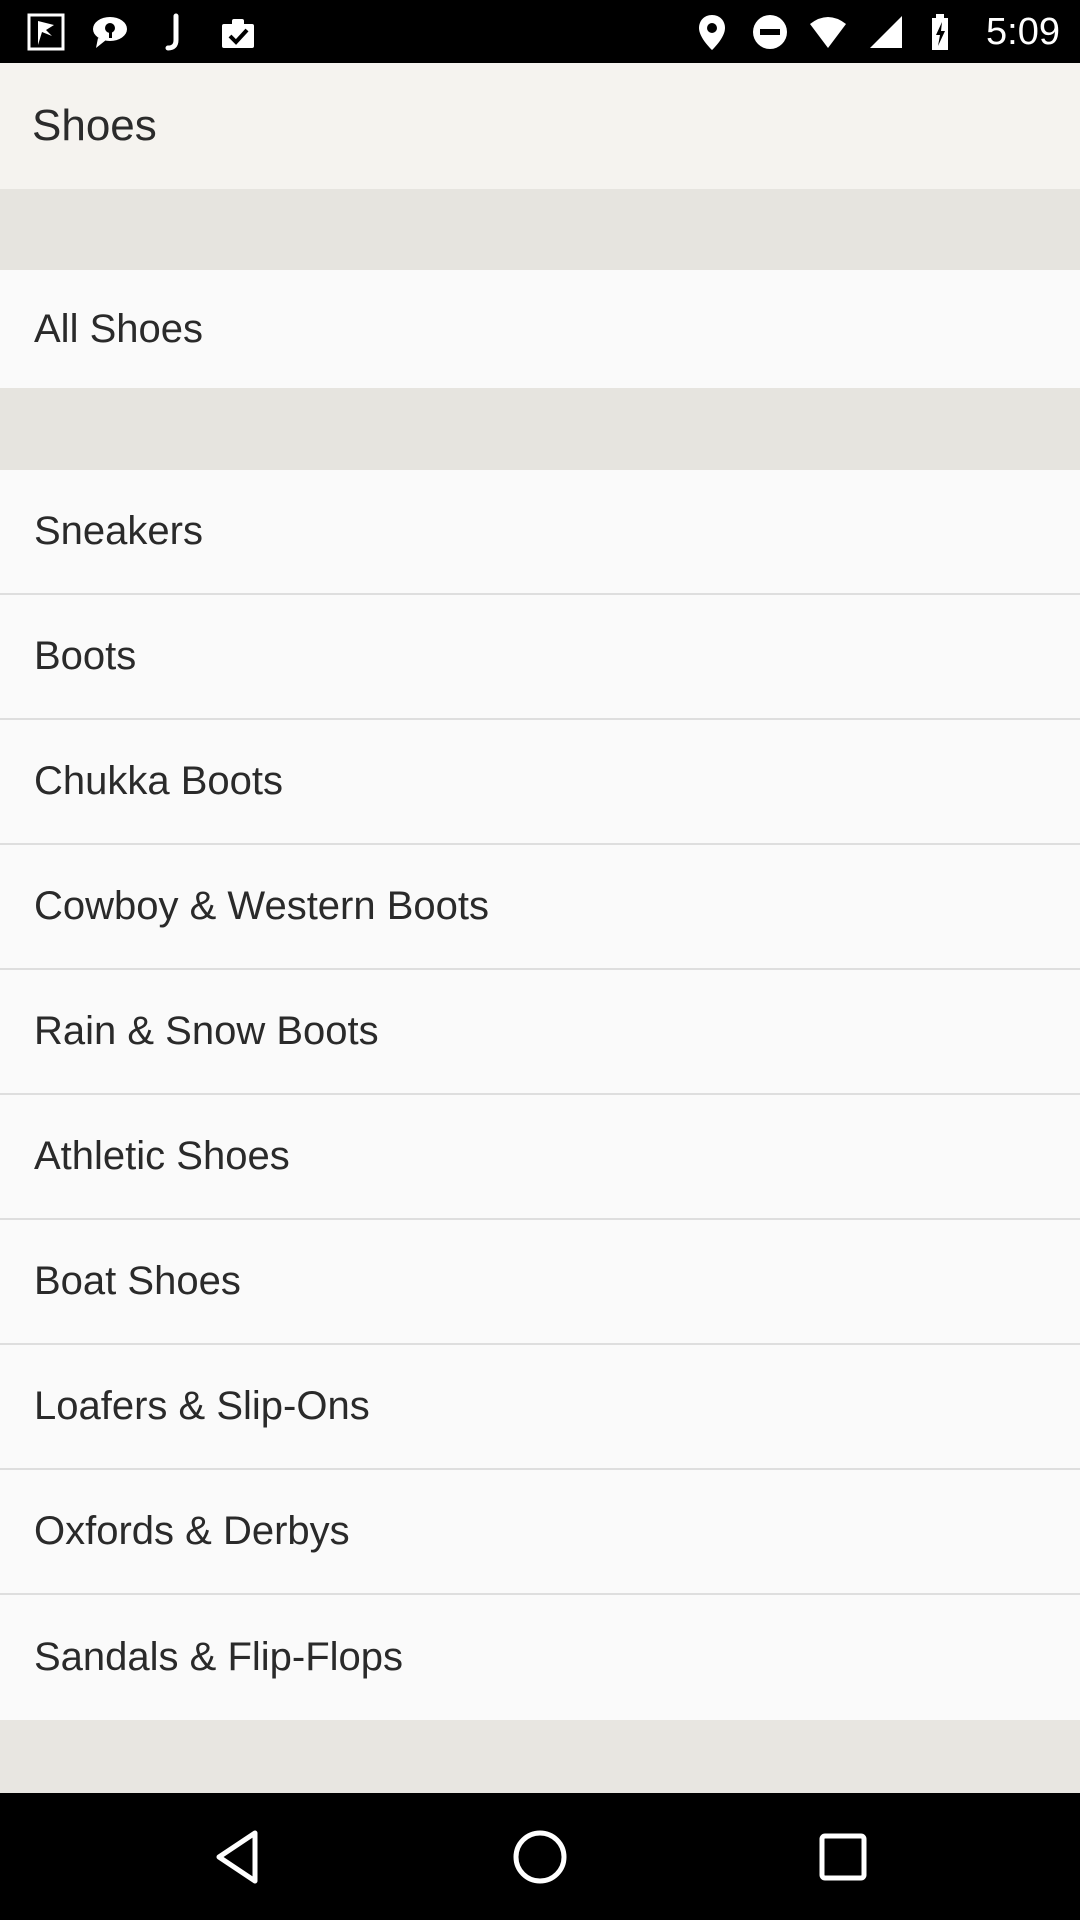 The image size is (1080, 1920). Describe the element at coordinates (540, 1282) in the screenshot. I see `list-item: Boat Shoes` at that location.